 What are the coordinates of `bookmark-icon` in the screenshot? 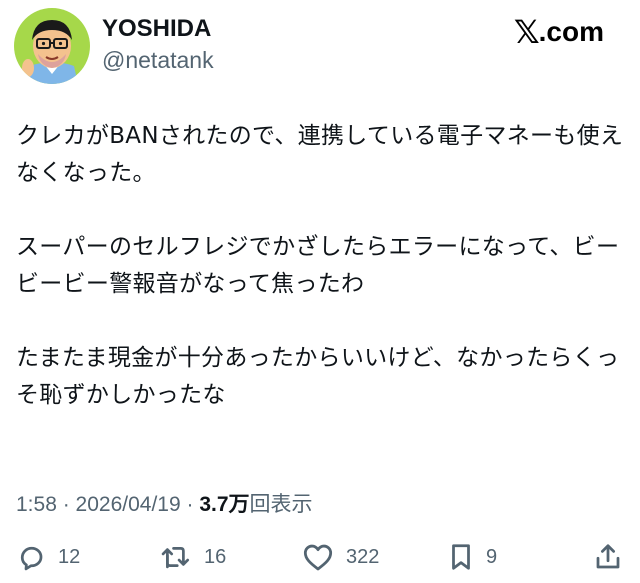 It's located at (461, 557).